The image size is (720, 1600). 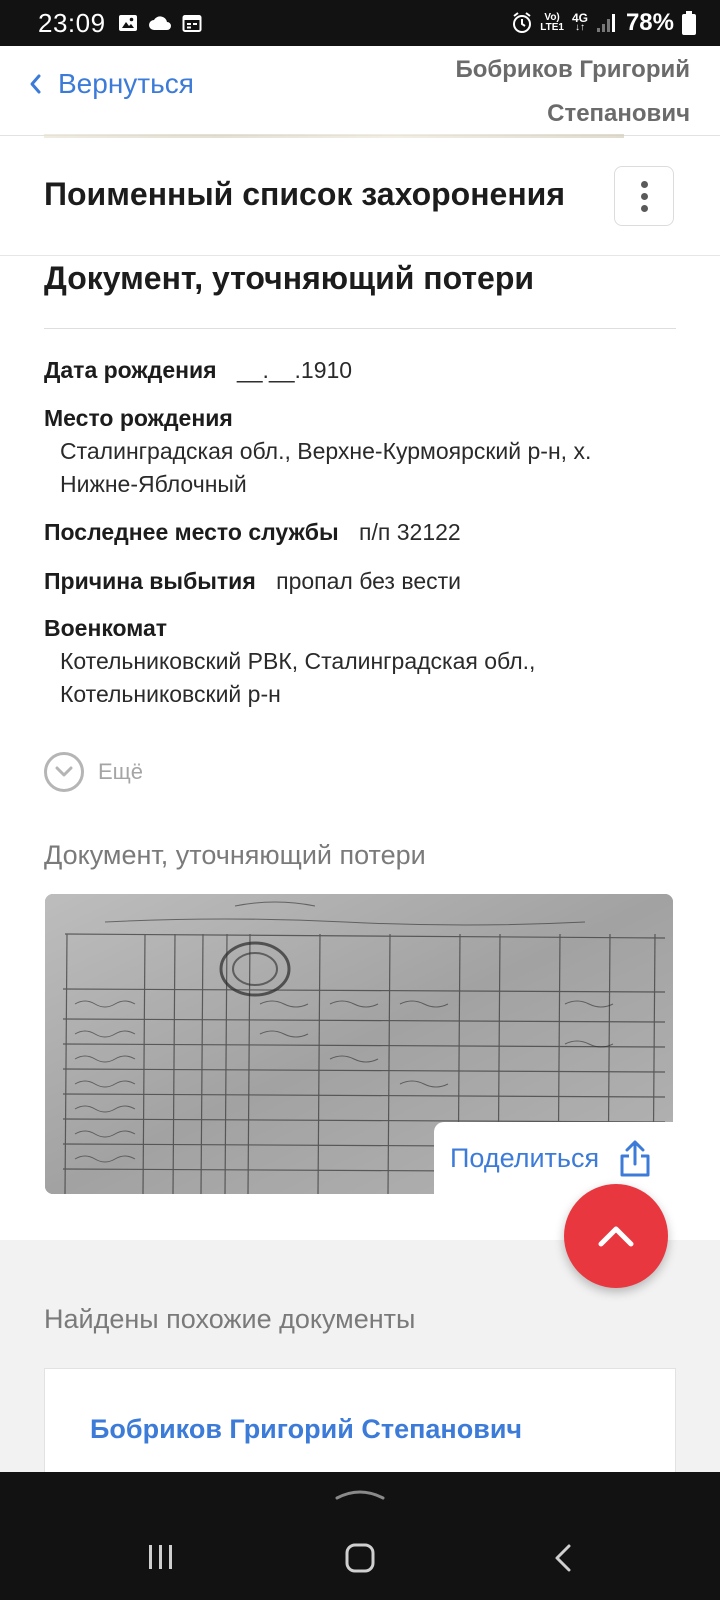 What do you see at coordinates (150, 581) in the screenshot?
I see `reason-label: Причина выбытия` at bounding box center [150, 581].